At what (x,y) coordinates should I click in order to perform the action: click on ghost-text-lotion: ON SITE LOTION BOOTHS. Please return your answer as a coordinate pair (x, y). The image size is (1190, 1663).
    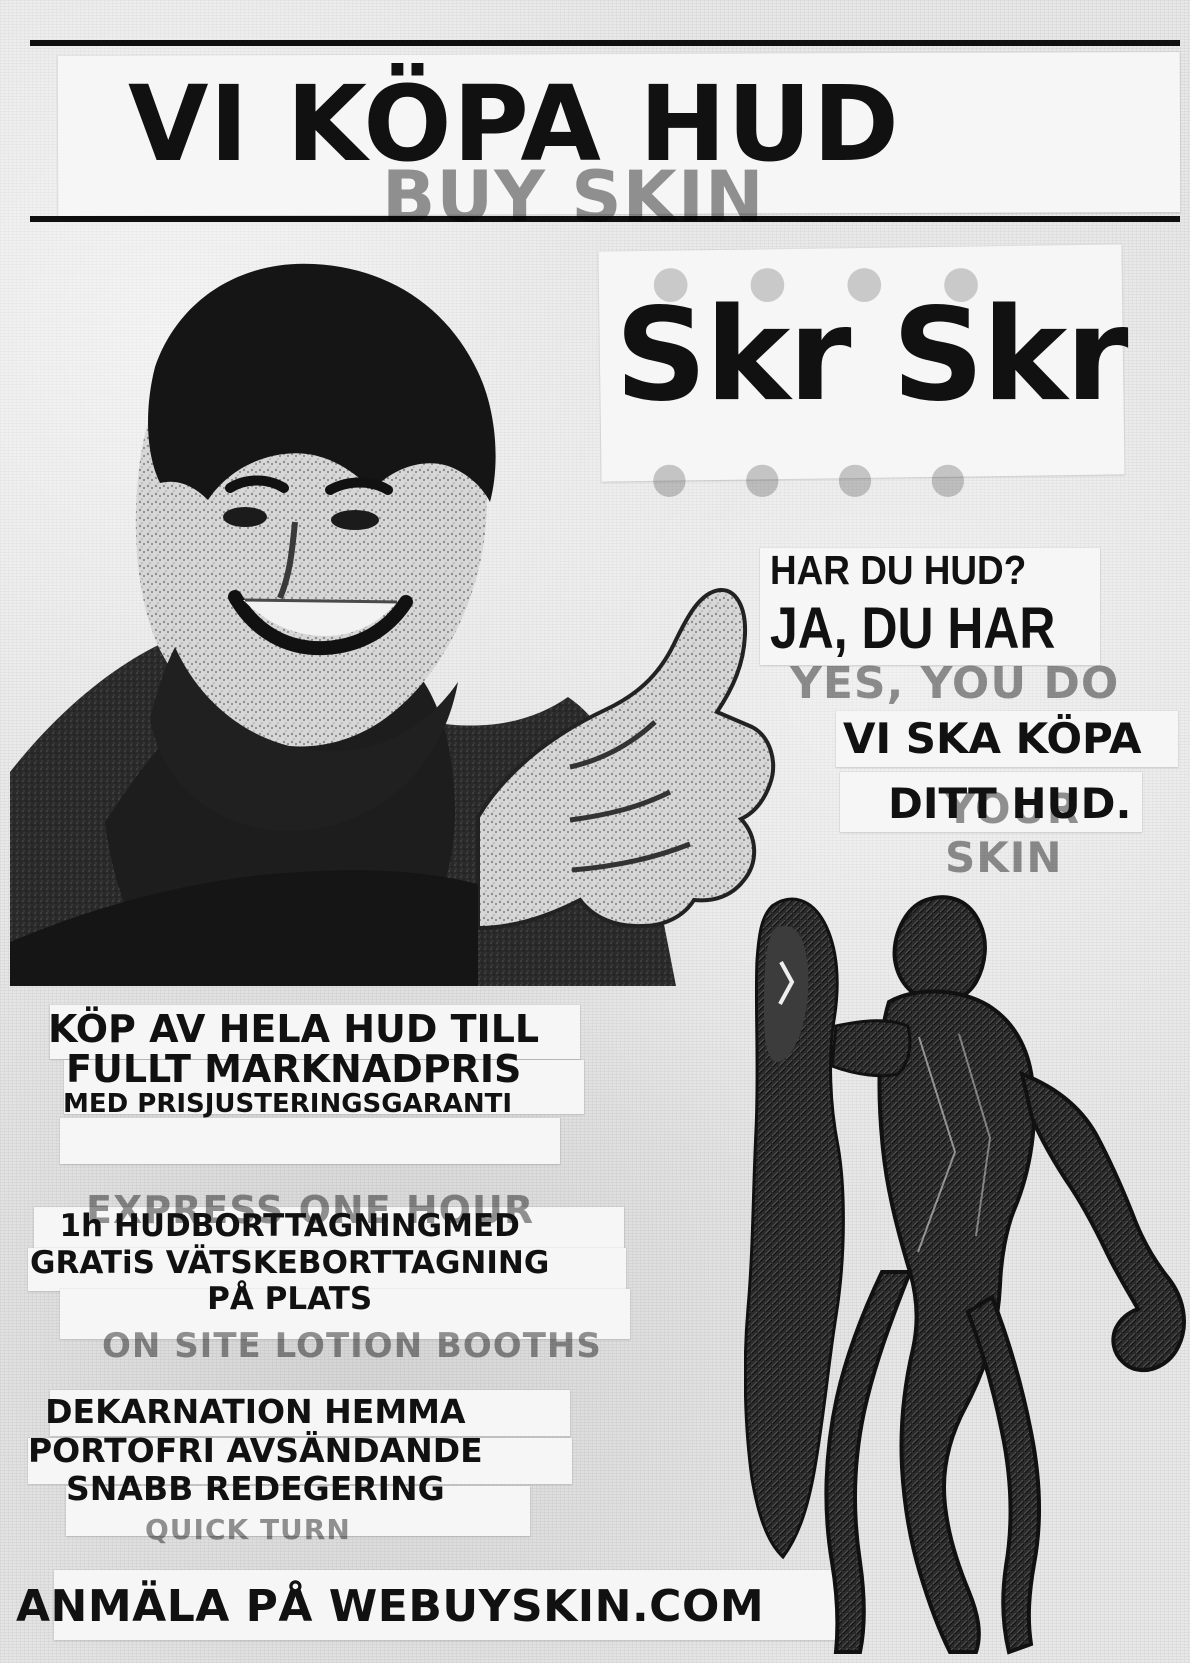
    Looking at the image, I should click on (352, 1346).